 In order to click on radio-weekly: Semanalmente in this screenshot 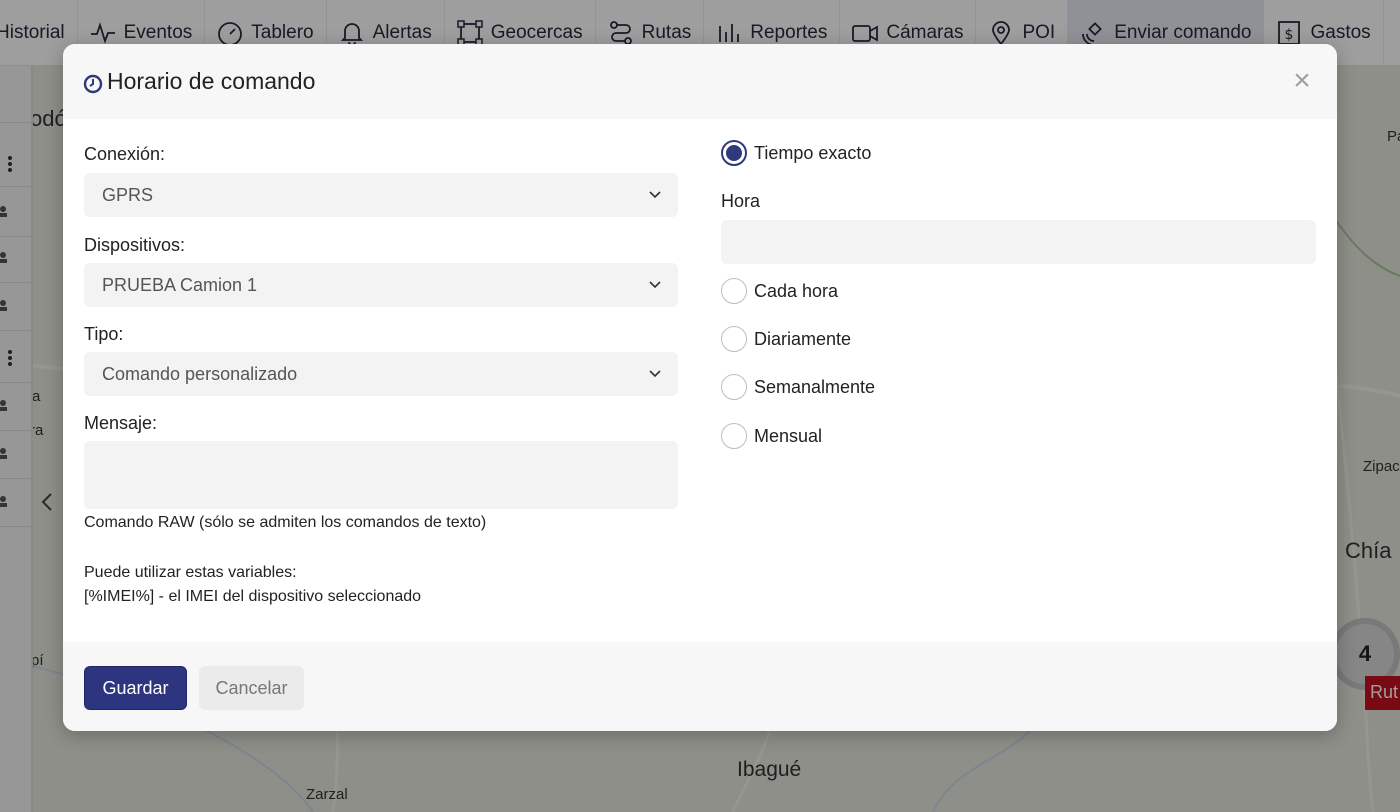, I will do `click(798, 387)`.